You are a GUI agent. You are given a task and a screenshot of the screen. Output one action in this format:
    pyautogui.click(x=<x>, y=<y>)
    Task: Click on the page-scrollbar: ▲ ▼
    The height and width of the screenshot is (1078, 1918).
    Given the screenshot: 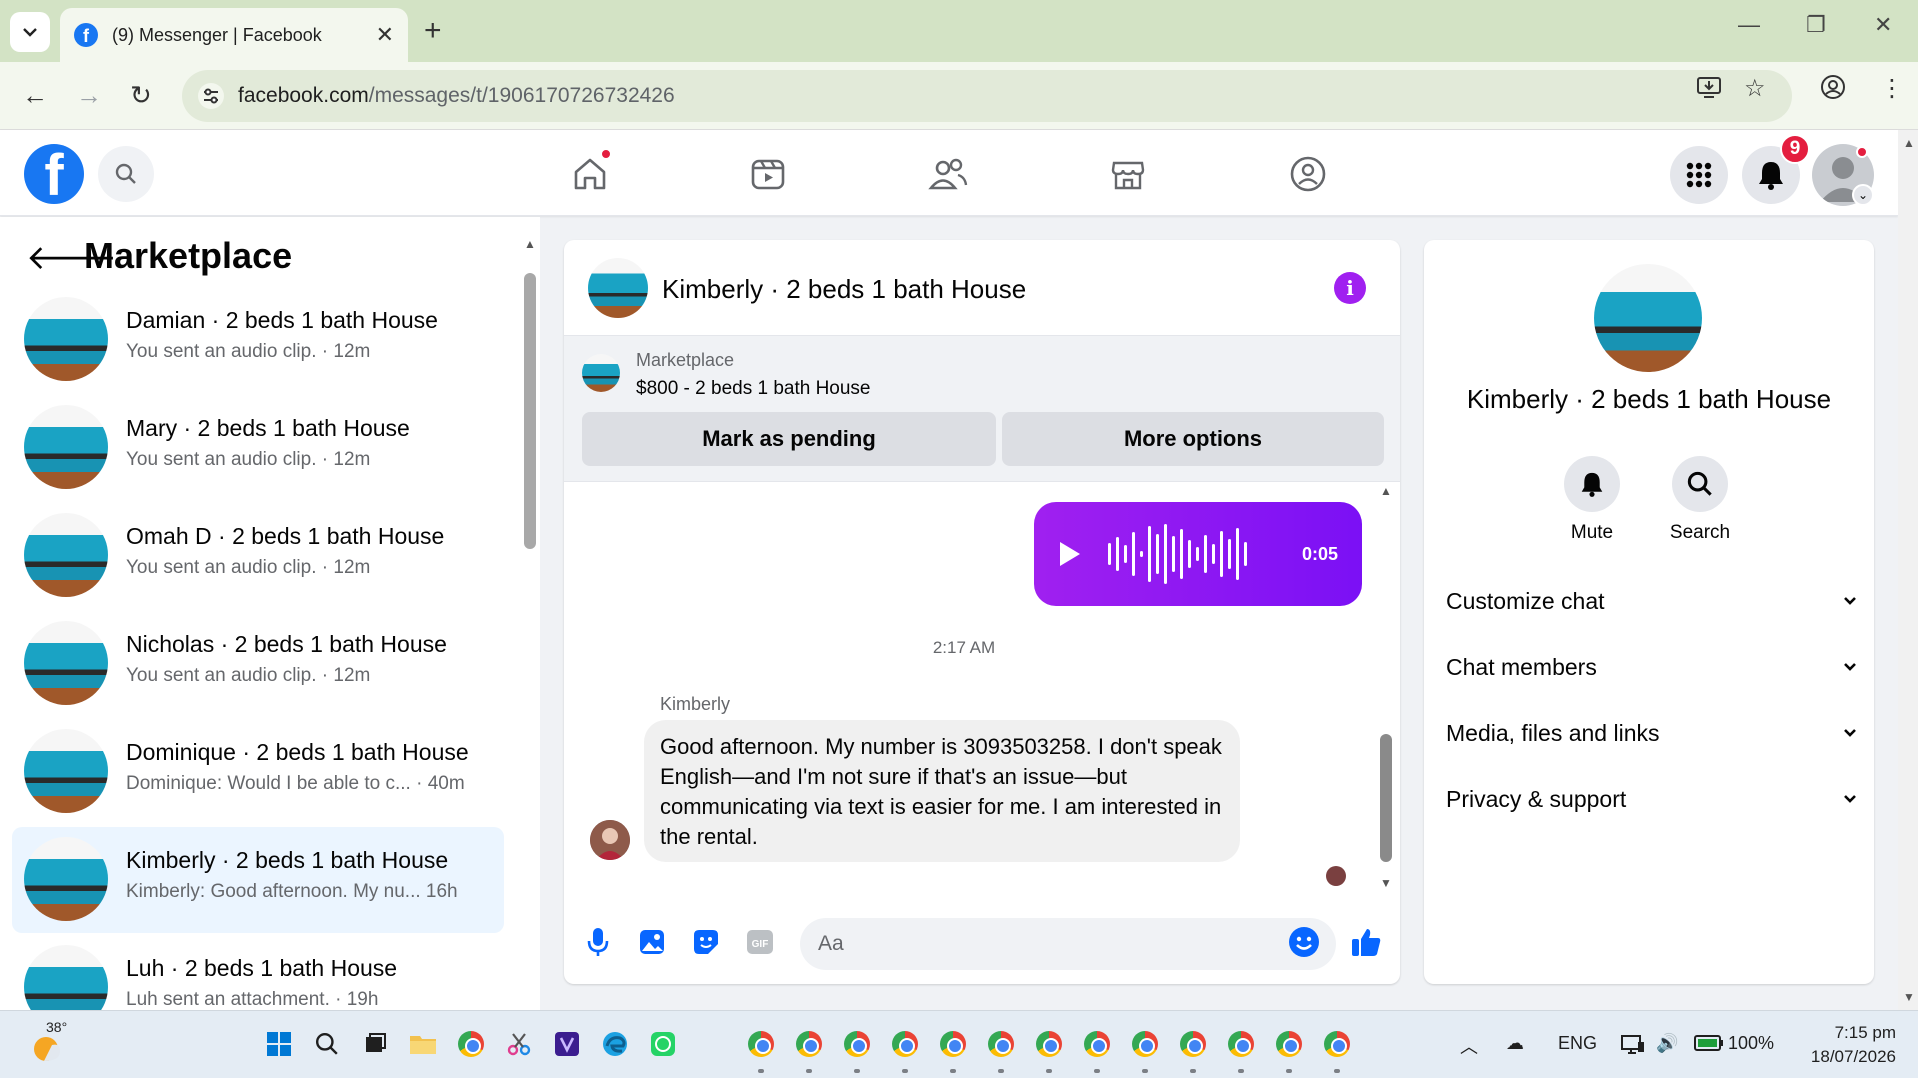 What is the action you would take?
    pyautogui.click(x=1908, y=570)
    